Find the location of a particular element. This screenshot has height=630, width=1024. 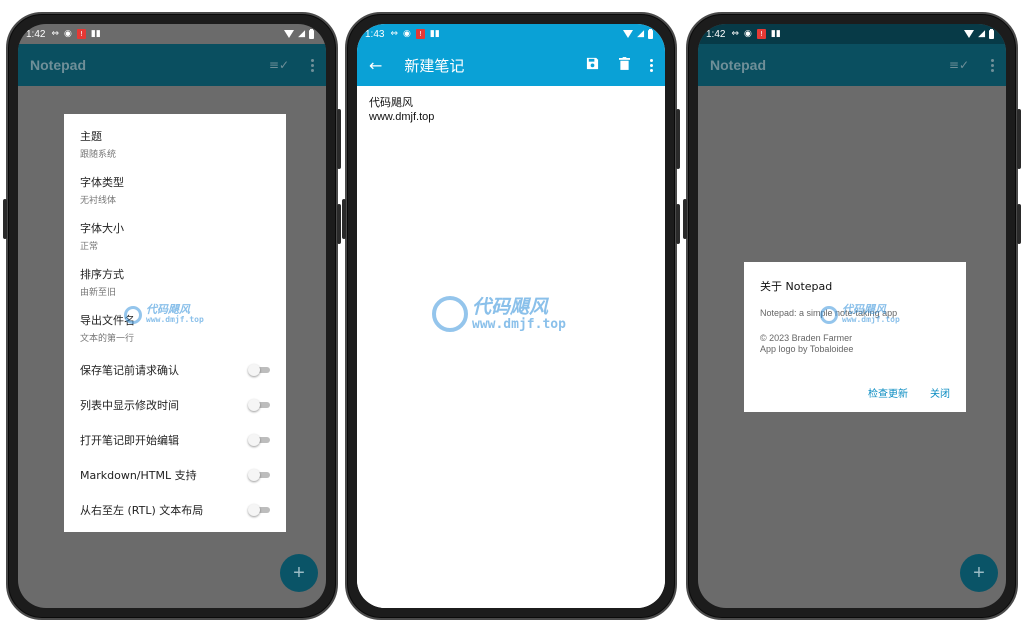

app-title: 新建笔记 is located at coordinates (434, 66).